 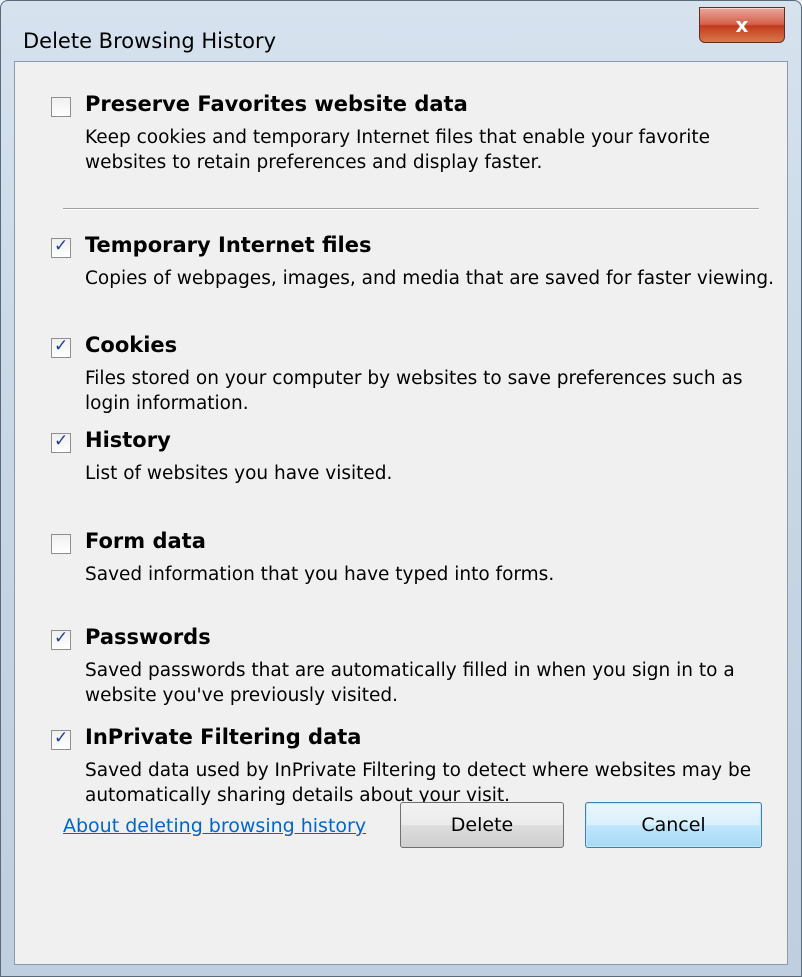 I want to click on preserve-favorites-label: Preserve Favorites website data, so click(x=276, y=104).